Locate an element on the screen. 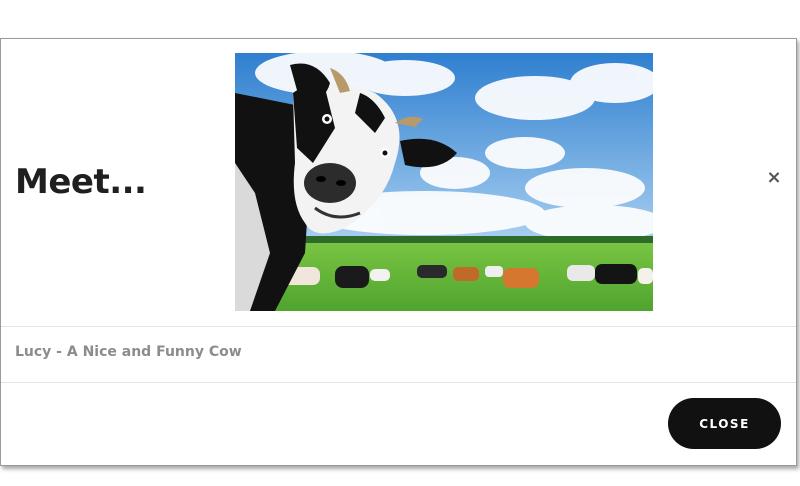 The height and width of the screenshot is (486, 800). divider-top is located at coordinates (398, 326).